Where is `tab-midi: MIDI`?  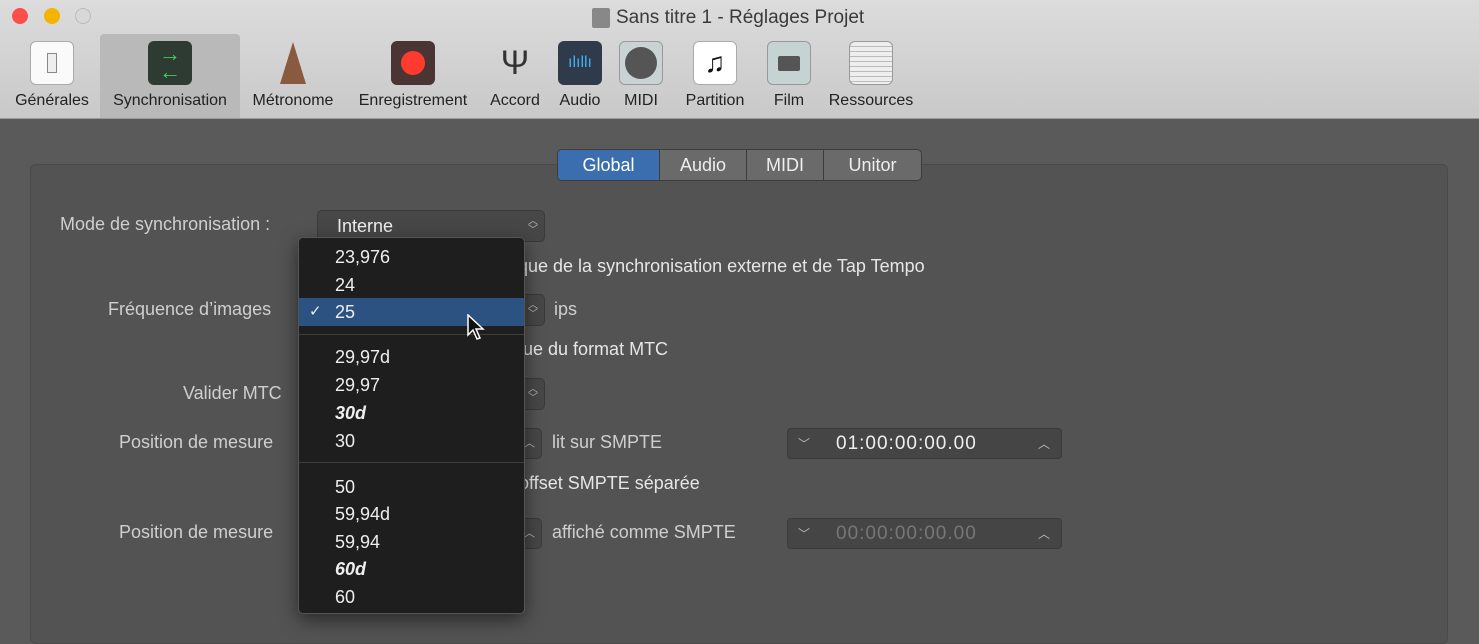 tab-midi: MIDI is located at coordinates (785, 165).